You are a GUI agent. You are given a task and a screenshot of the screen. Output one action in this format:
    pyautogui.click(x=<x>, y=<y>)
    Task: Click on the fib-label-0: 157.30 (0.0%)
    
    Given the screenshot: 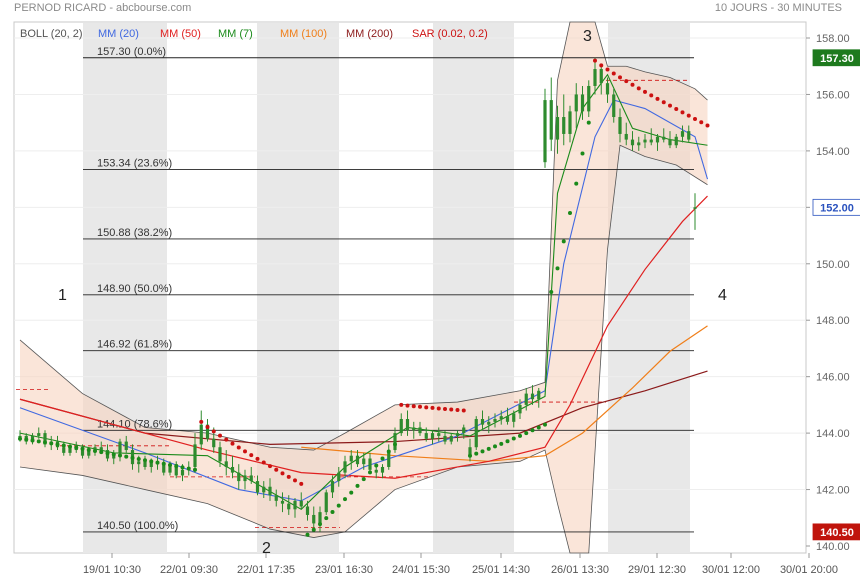 What is the action you would take?
    pyautogui.click(x=131, y=52)
    